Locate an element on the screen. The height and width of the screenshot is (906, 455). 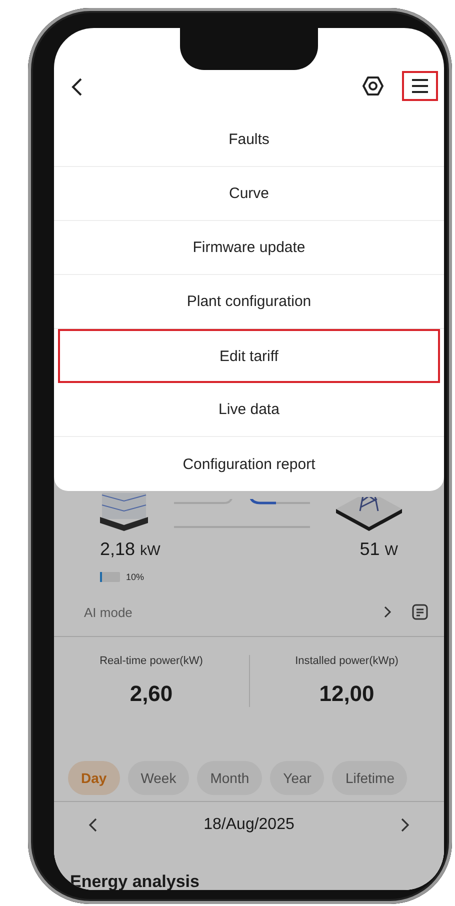
menu-item: Configuration report is located at coordinates (249, 464).